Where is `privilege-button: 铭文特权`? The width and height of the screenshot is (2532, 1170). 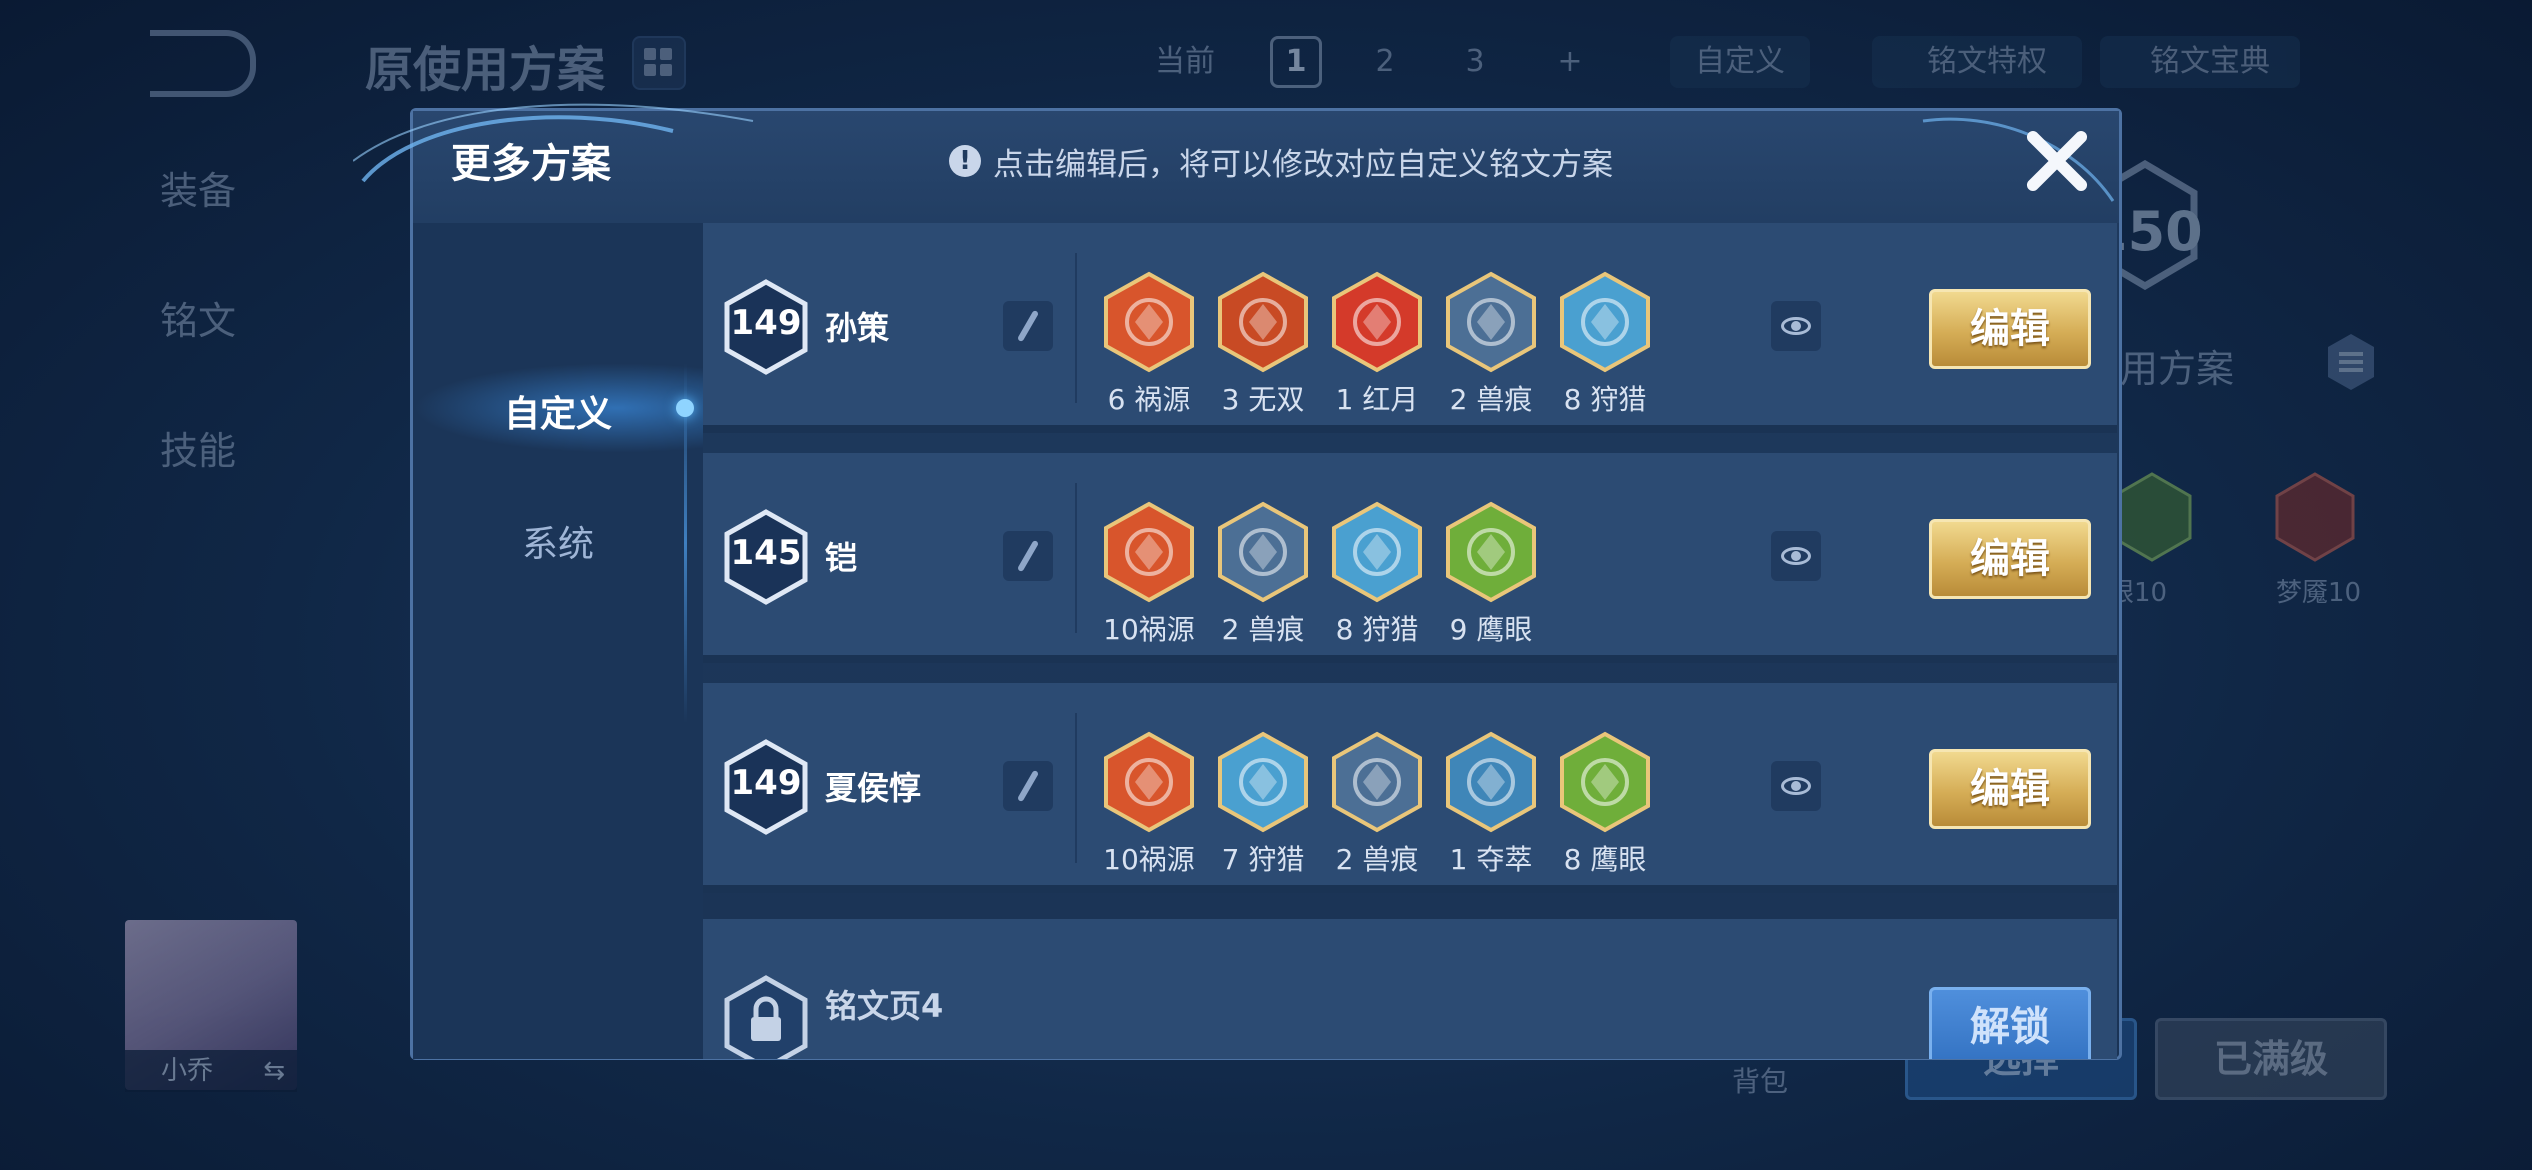 privilege-button: 铭文特权 is located at coordinates (1977, 62).